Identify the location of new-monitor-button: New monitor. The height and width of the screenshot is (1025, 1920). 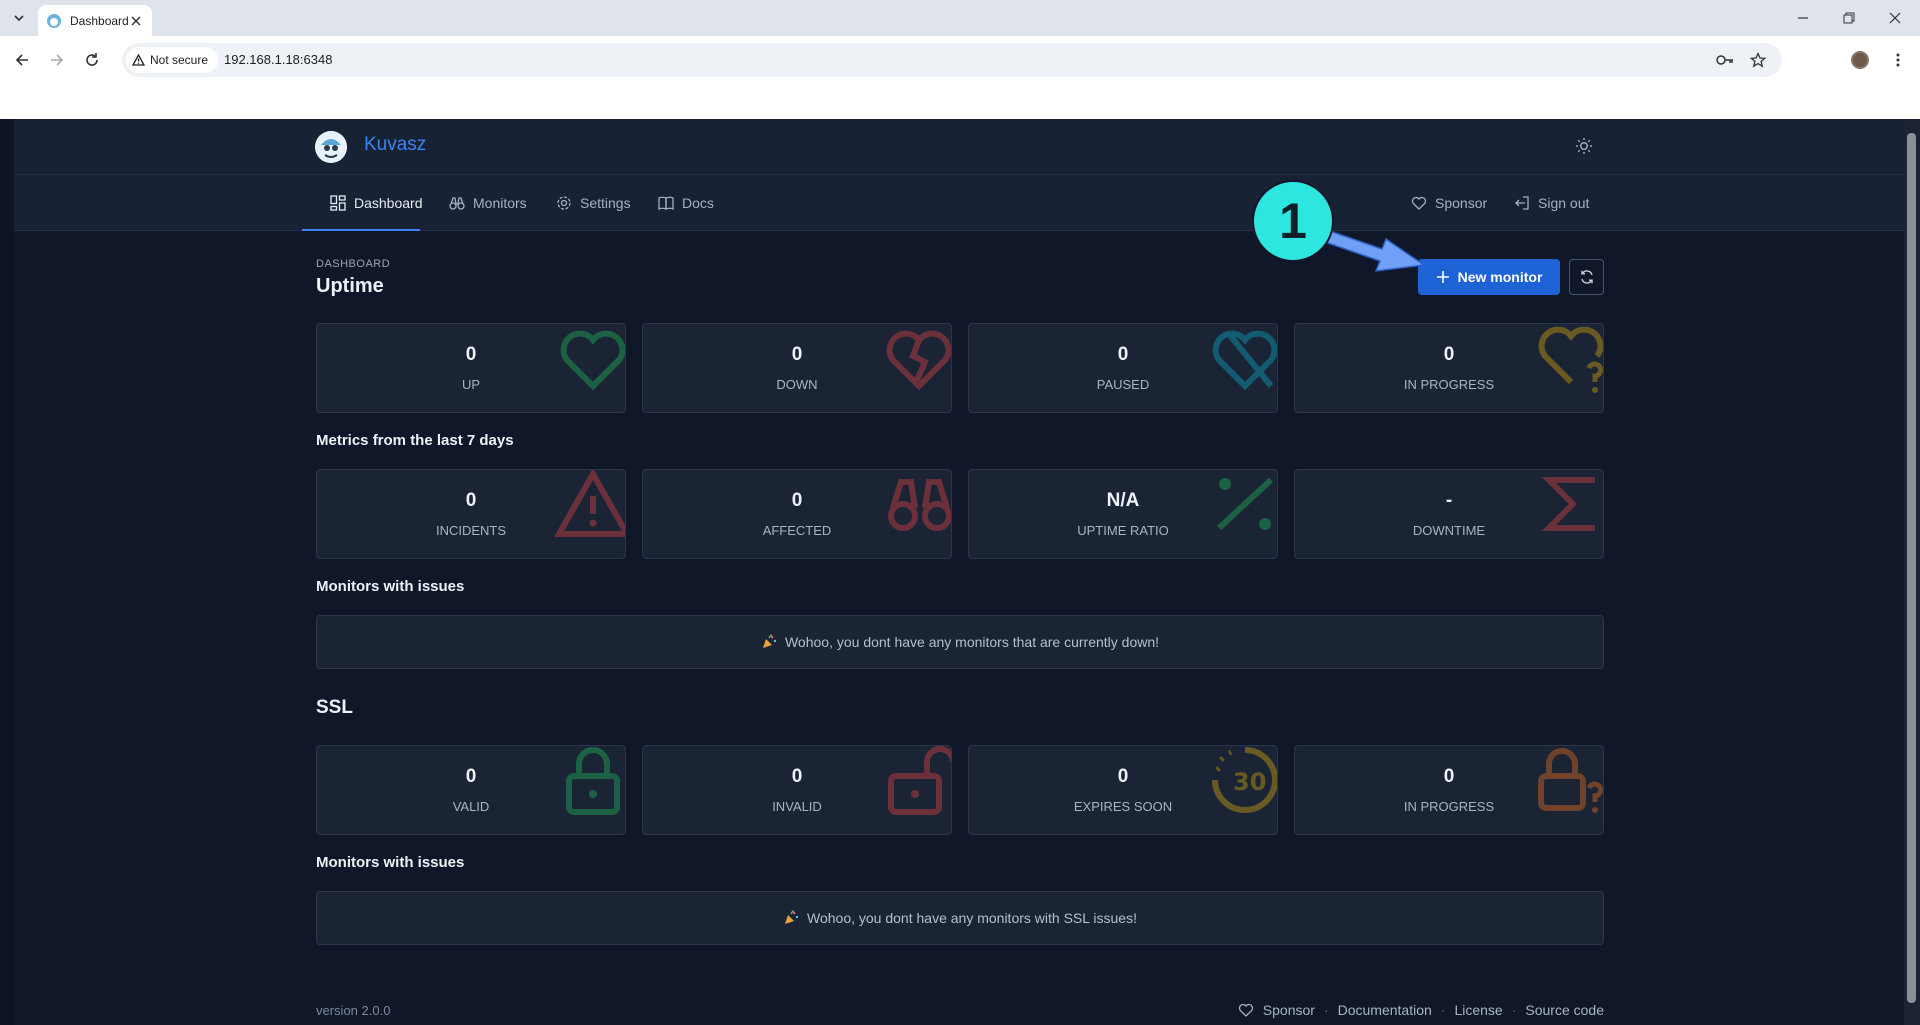
(1489, 277).